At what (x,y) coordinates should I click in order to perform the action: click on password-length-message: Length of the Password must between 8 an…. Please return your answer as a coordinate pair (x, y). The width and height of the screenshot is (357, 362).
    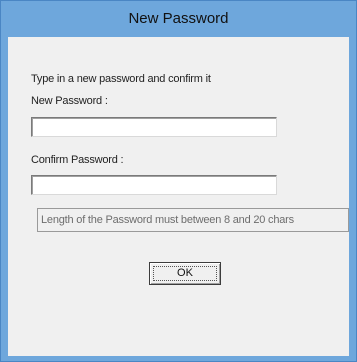
    Looking at the image, I should click on (167, 220).